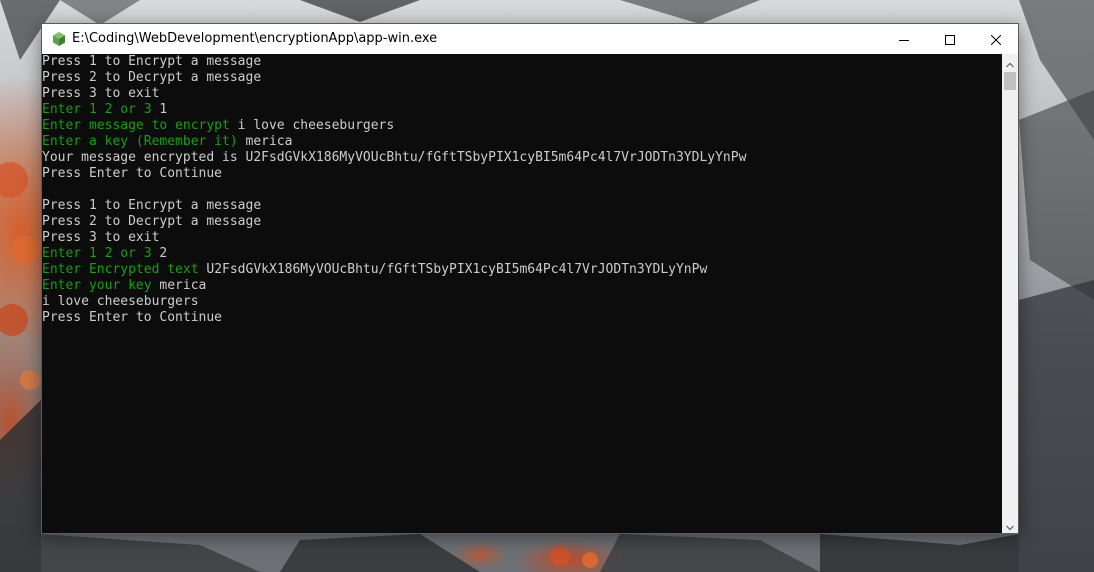  I want to click on output-text: i love cheeseburgers, so click(120, 301).